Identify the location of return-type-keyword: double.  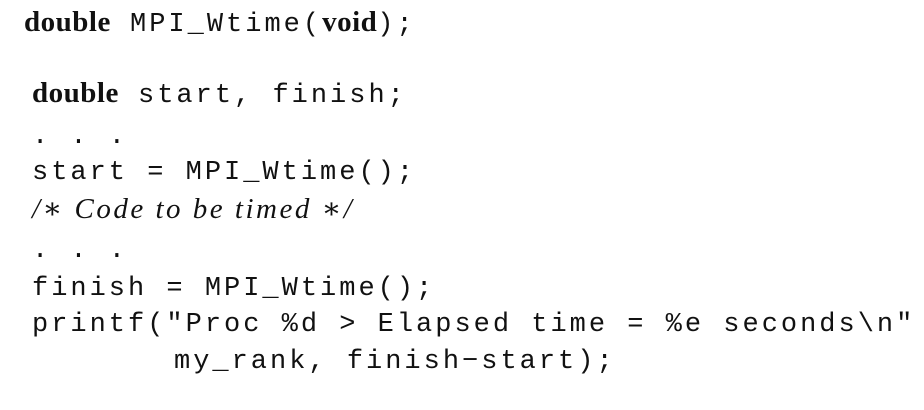
(67, 22).